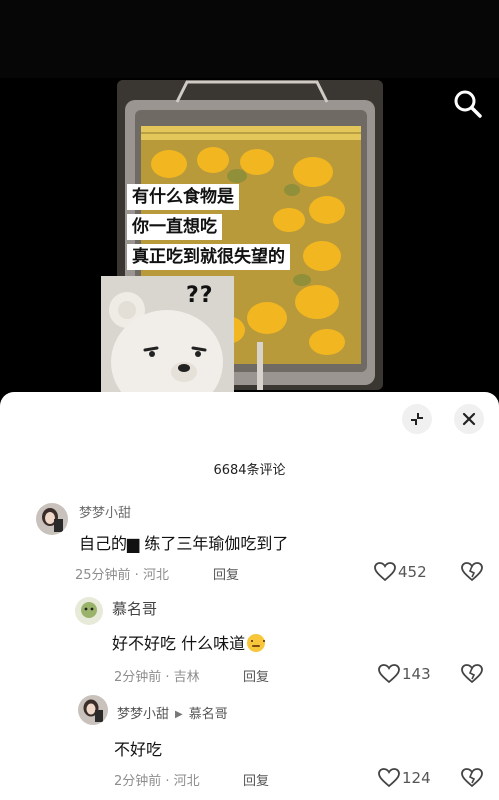 This screenshot has width=499, height=800. I want to click on comment-time-location: 2分钟前 · 河北, so click(157, 781).